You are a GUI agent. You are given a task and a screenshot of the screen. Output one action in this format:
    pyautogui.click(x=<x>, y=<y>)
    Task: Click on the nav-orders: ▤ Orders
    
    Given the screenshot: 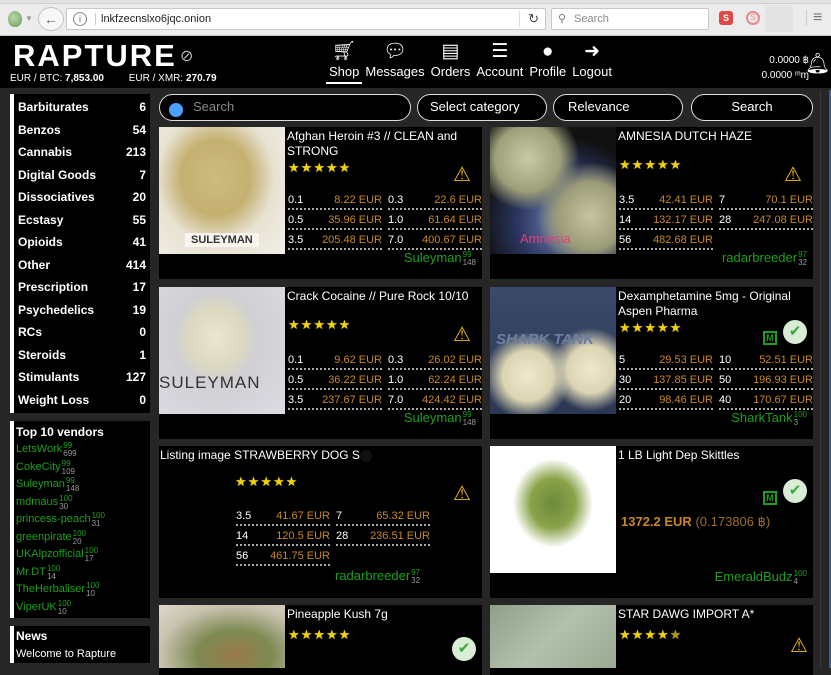 What is the action you would take?
    pyautogui.click(x=451, y=62)
    